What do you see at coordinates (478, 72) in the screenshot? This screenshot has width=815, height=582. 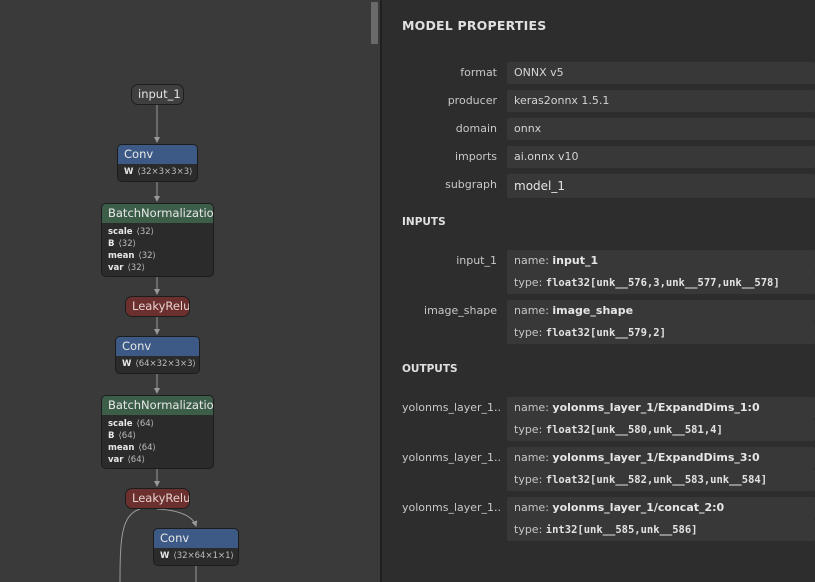 I see `prop-label-format: format` at bounding box center [478, 72].